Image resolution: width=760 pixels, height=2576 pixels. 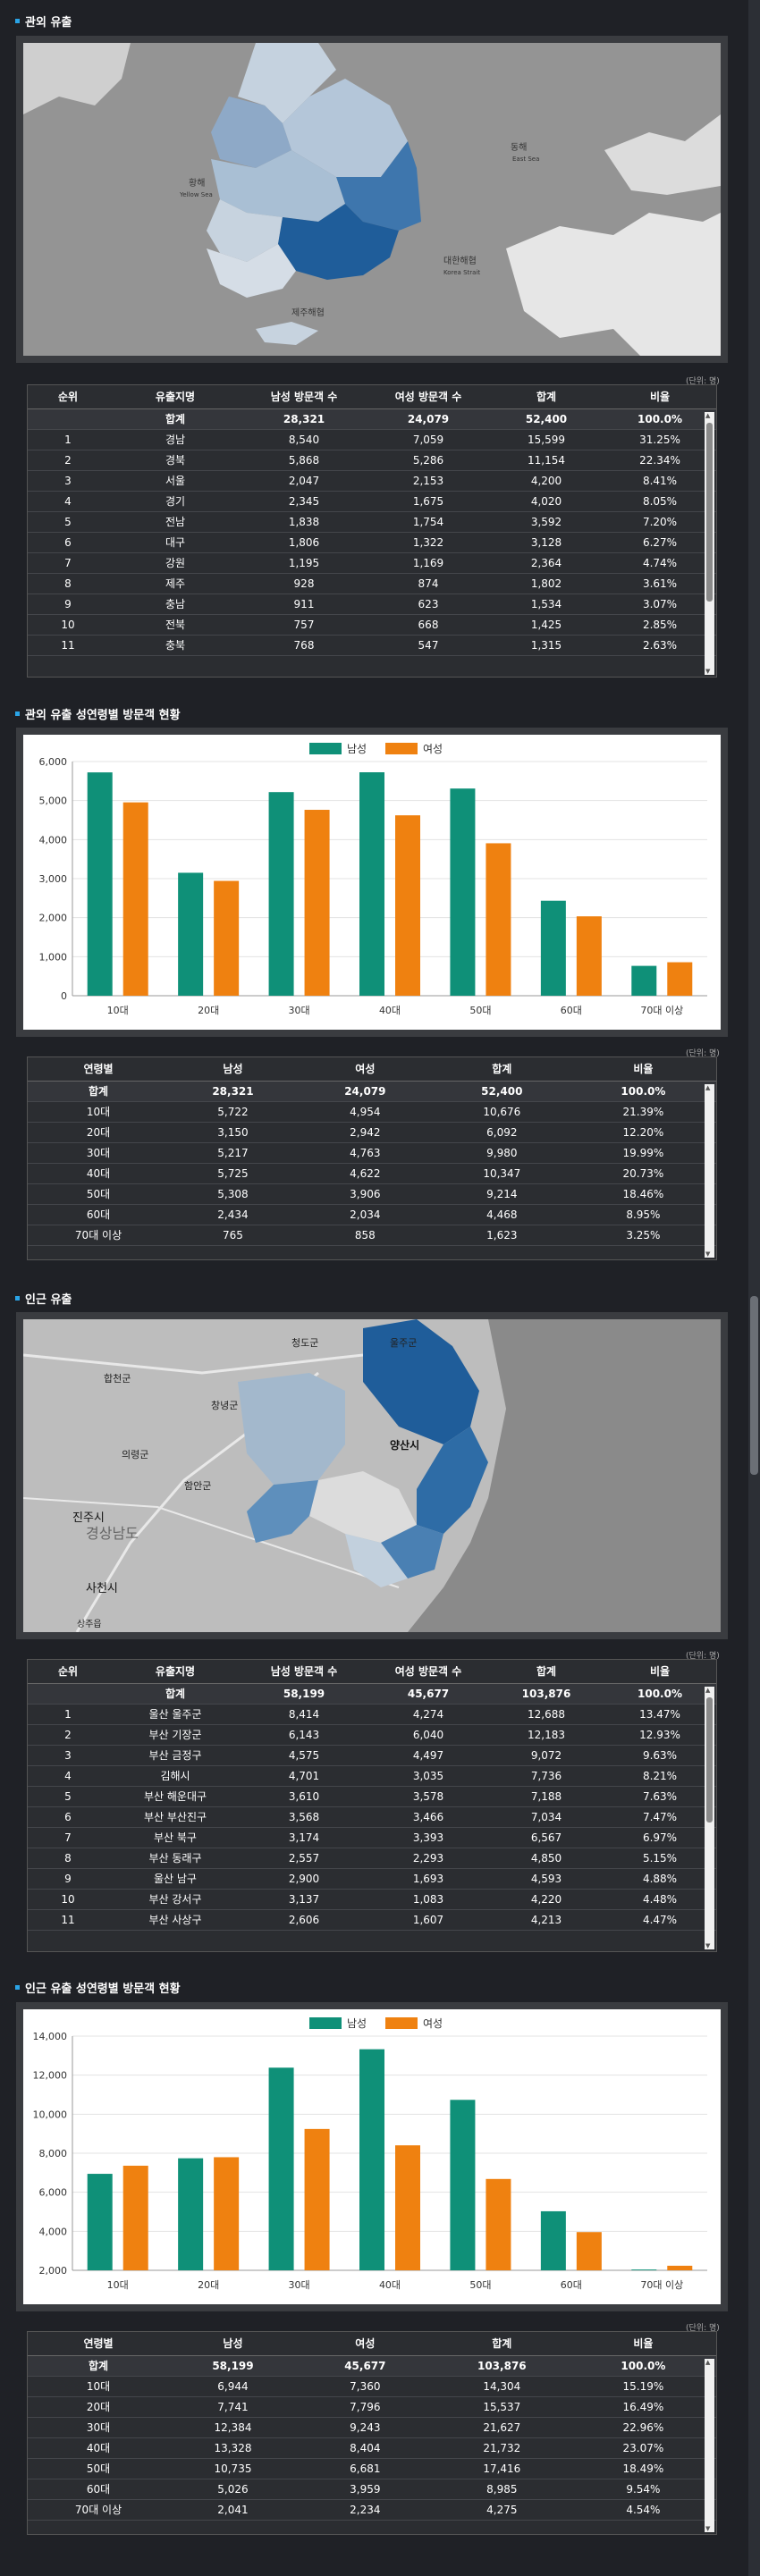 I want to click on table-row: 5 전남 1,838 1,754 3,592 7.20%, so click(x=372, y=522).